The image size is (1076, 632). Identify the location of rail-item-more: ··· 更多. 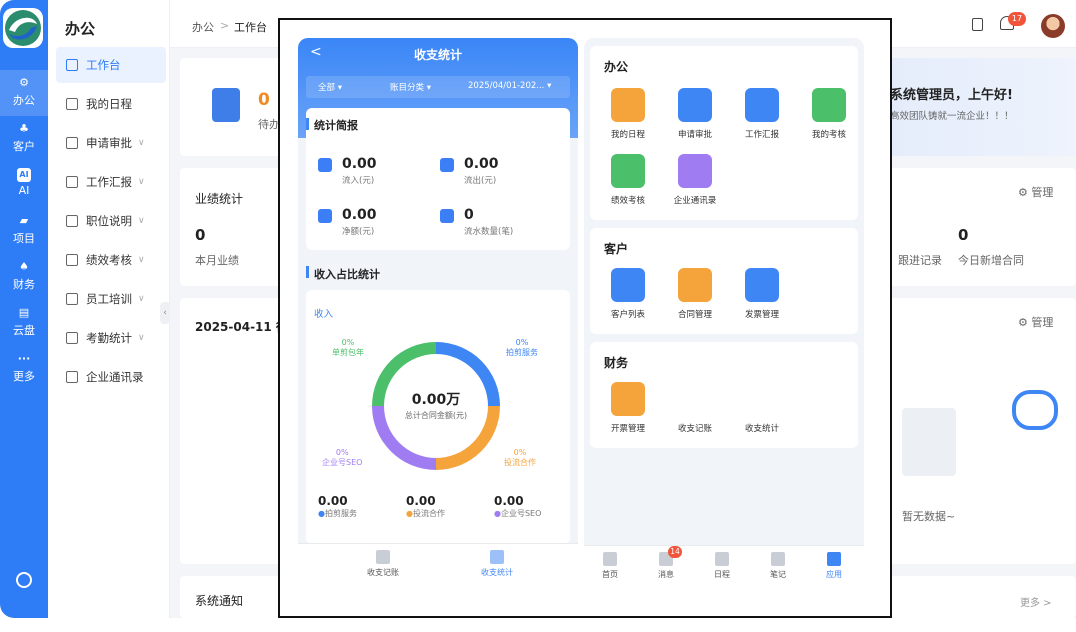
(24, 369).